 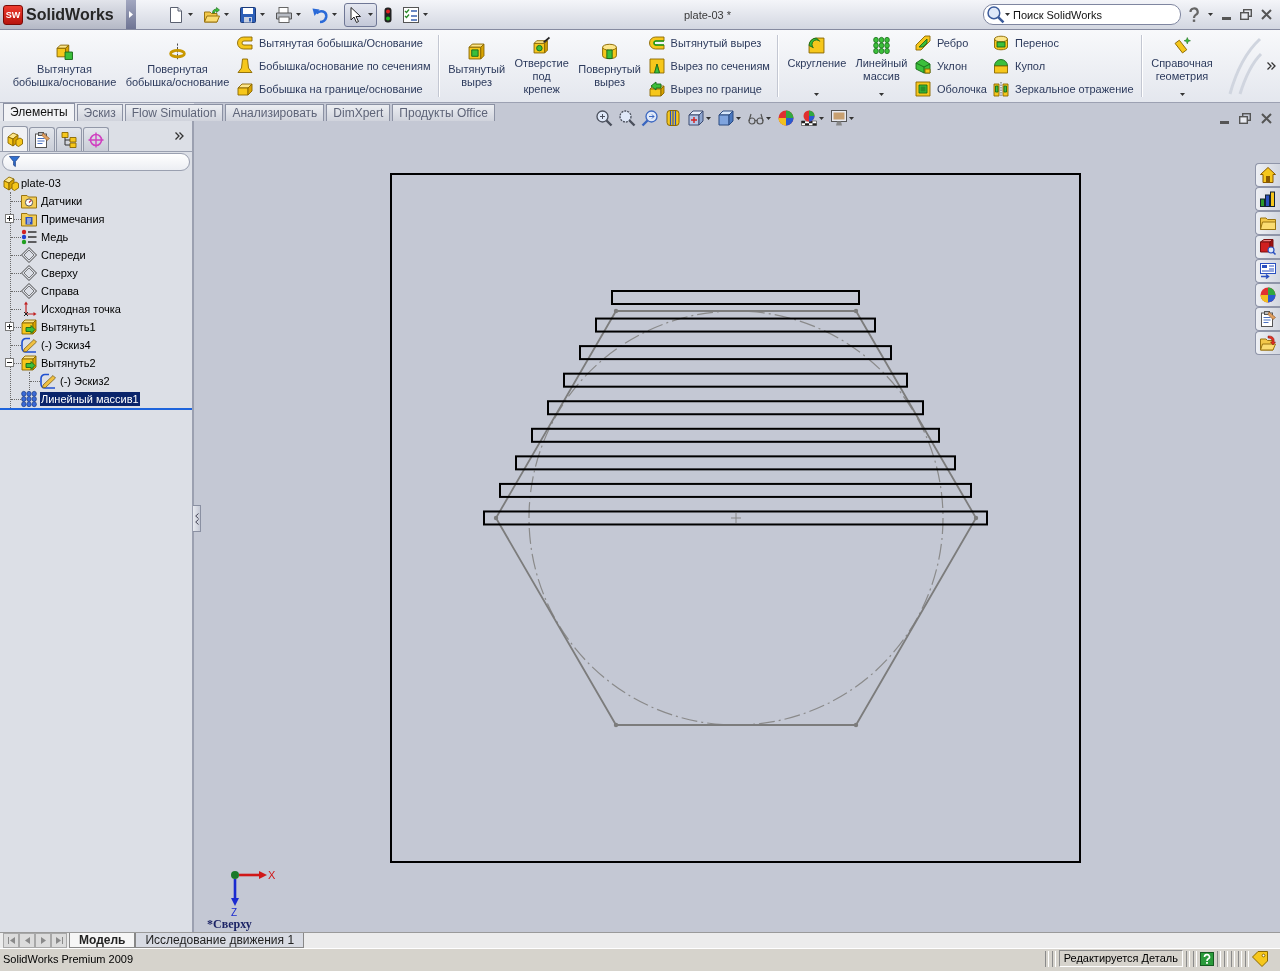 What do you see at coordinates (29, 345) in the screenshot?
I see `pencil-arc-icon` at bounding box center [29, 345].